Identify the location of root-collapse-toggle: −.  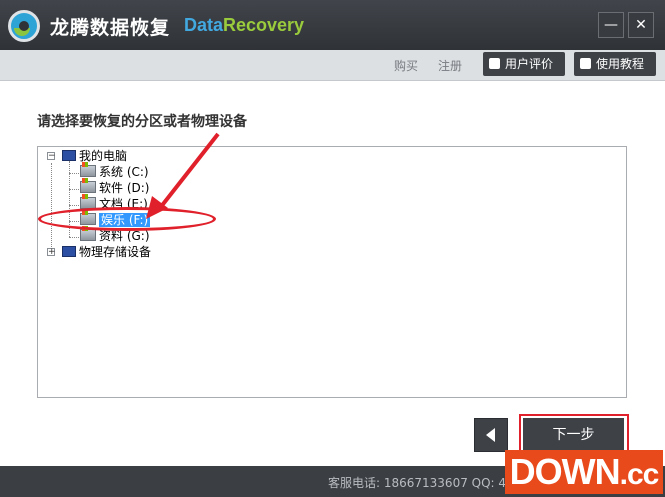
(51, 156).